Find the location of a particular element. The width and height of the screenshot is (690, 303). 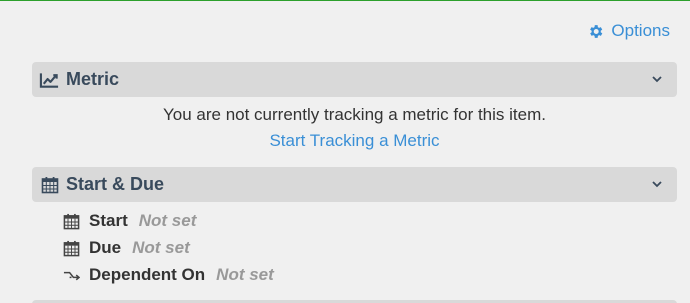

start-due-section-title: Start & Due is located at coordinates (115, 184).